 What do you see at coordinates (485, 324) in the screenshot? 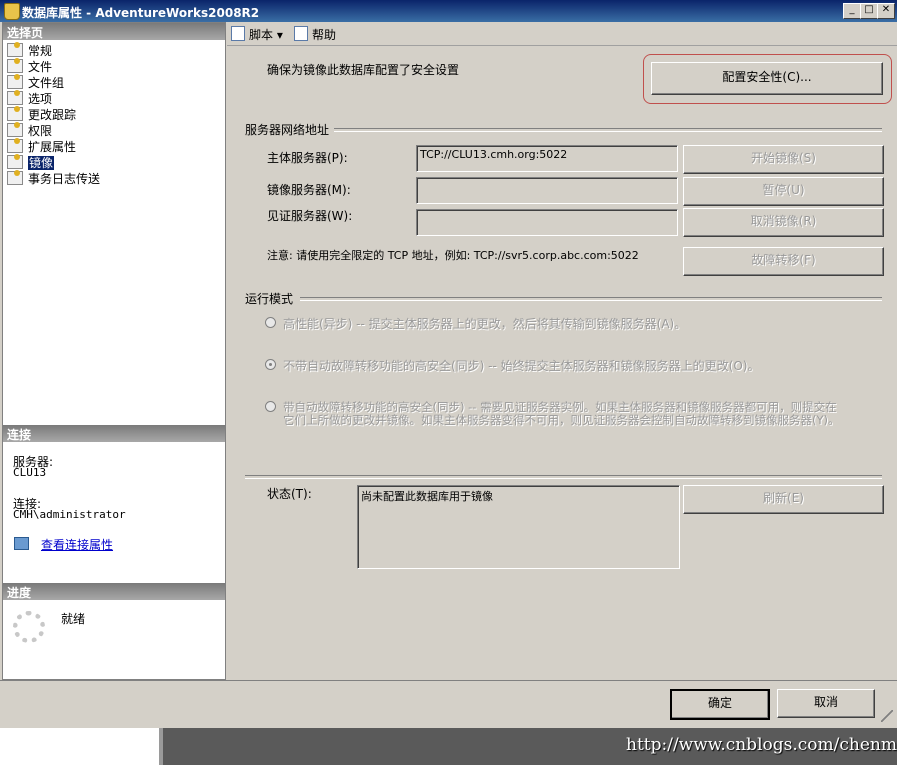
I see `mode-high-performance-label: 高性能(异步) -- 提交主体服务器上的更改，然后将其传输到镜像服务器(A)。` at bounding box center [485, 324].